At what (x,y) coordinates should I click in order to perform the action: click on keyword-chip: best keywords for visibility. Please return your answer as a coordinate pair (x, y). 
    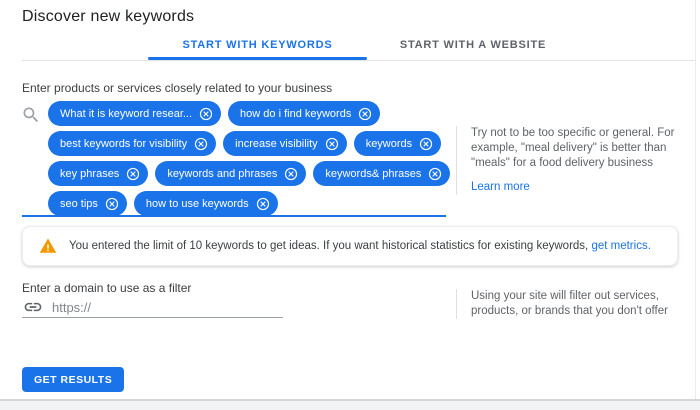
    Looking at the image, I should click on (132, 143).